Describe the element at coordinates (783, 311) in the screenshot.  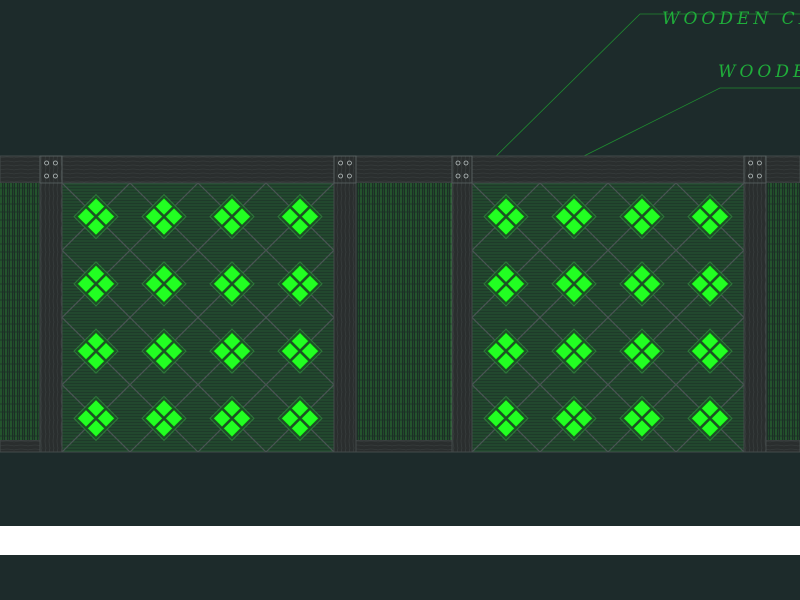
I see `slat-infill-right` at that location.